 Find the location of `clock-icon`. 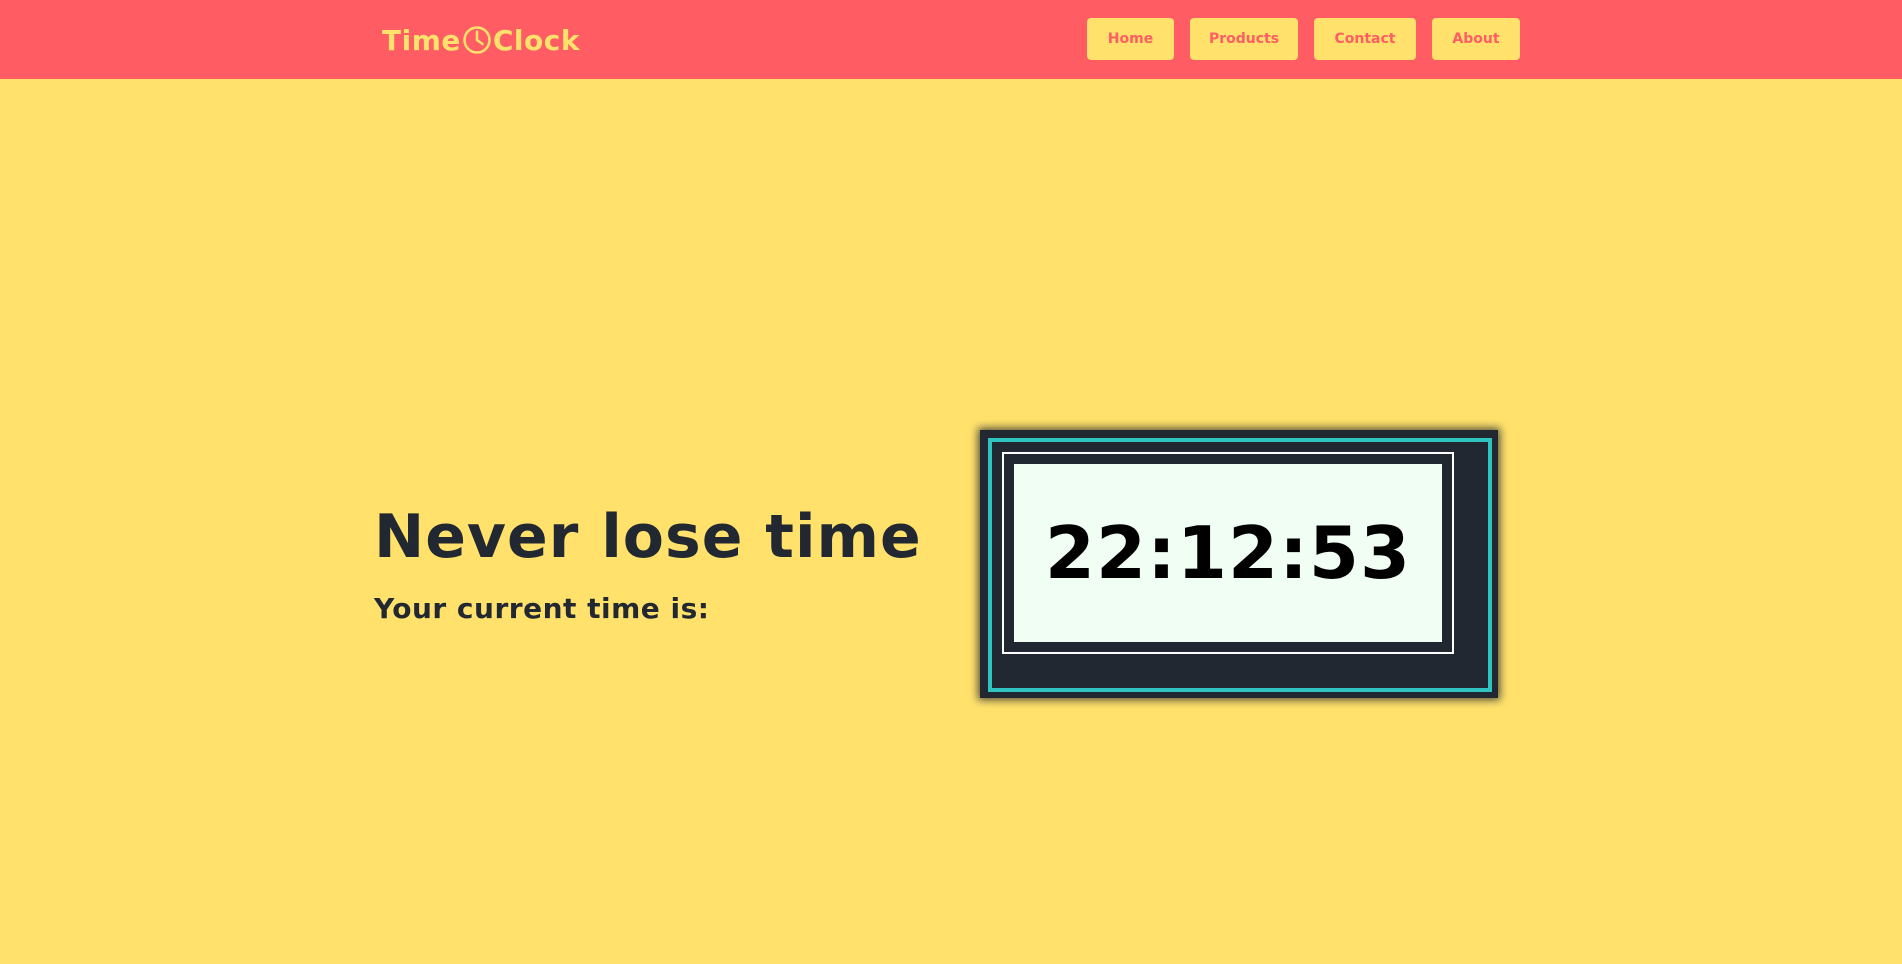

clock-icon is located at coordinates (477, 40).